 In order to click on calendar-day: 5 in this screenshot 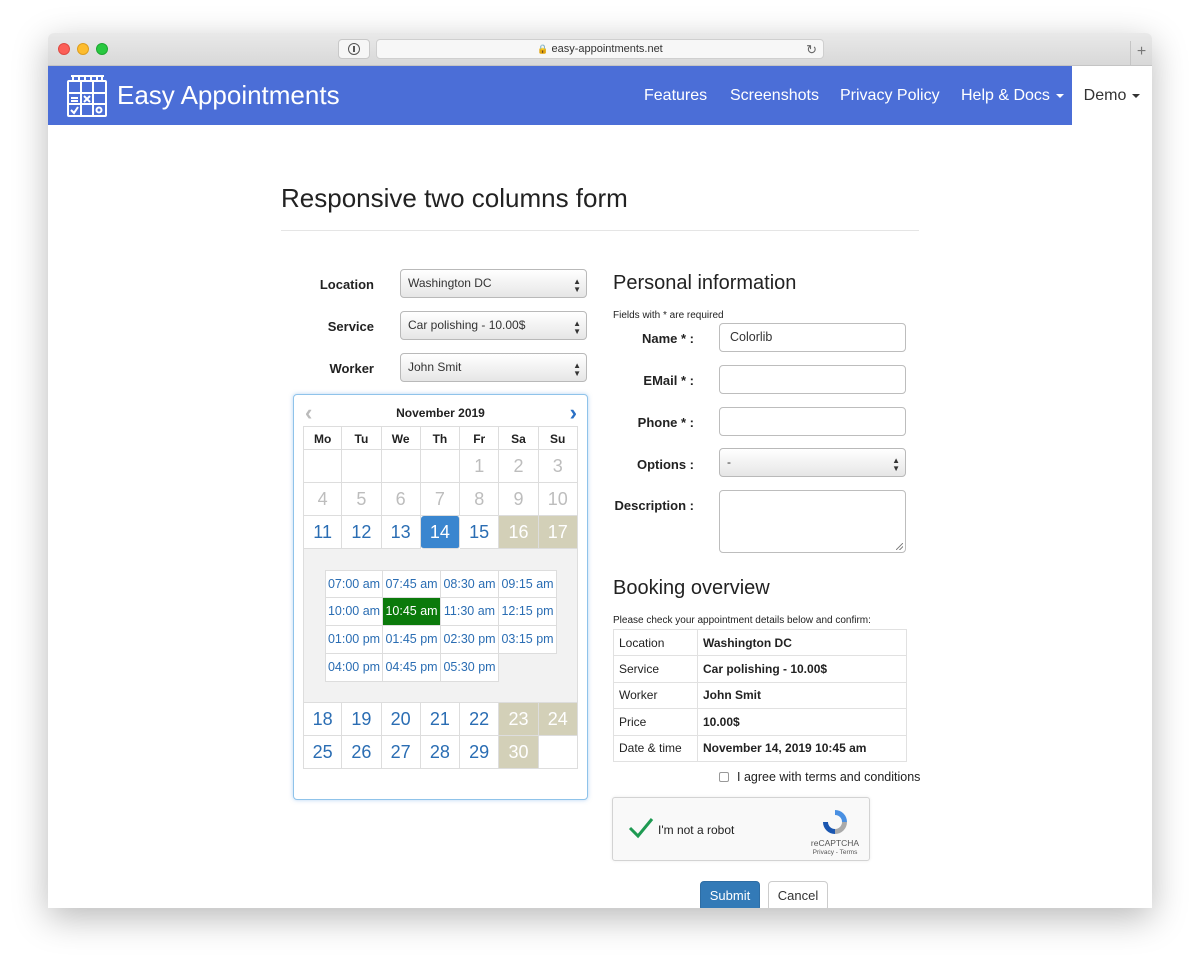, I will do `click(362, 499)`.